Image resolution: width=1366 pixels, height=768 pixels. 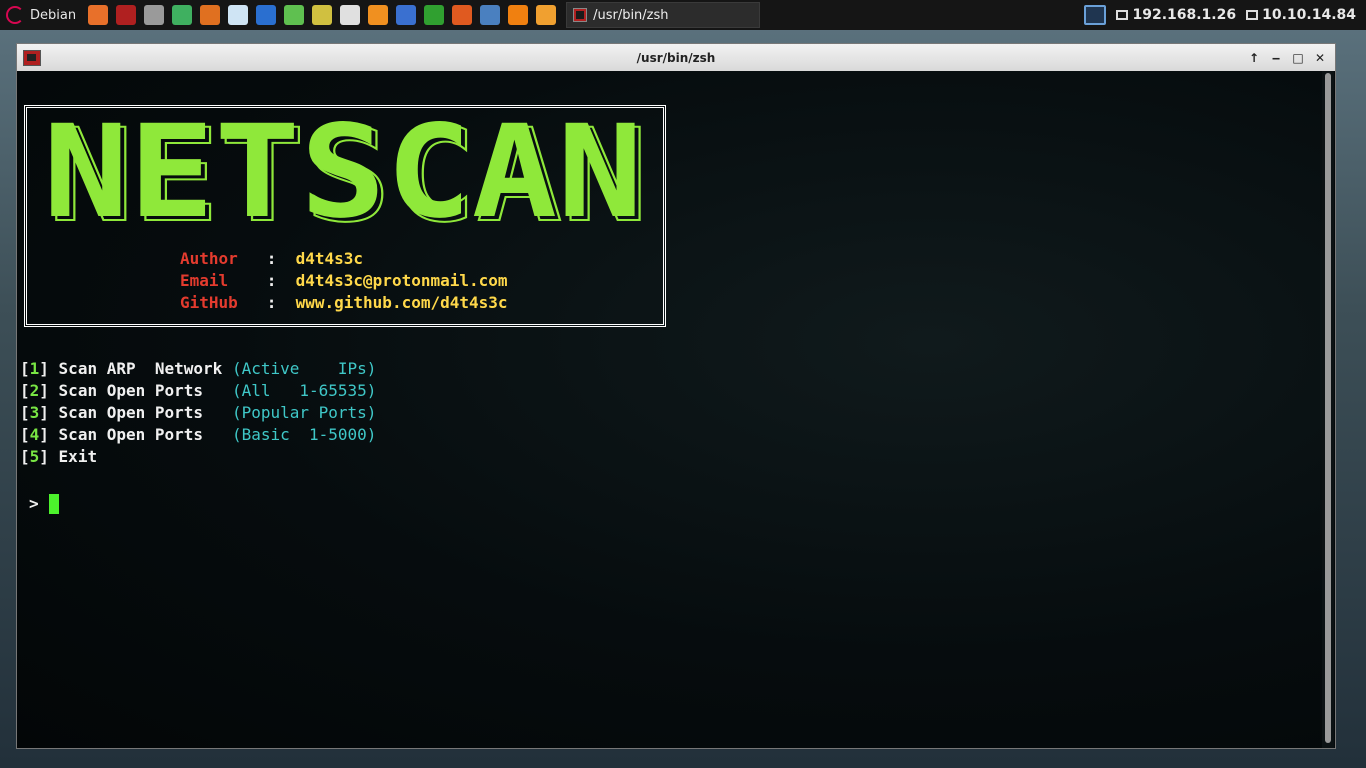 What do you see at coordinates (44, 504) in the screenshot?
I see `input-prompt: >` at bounding box center [44, 504].